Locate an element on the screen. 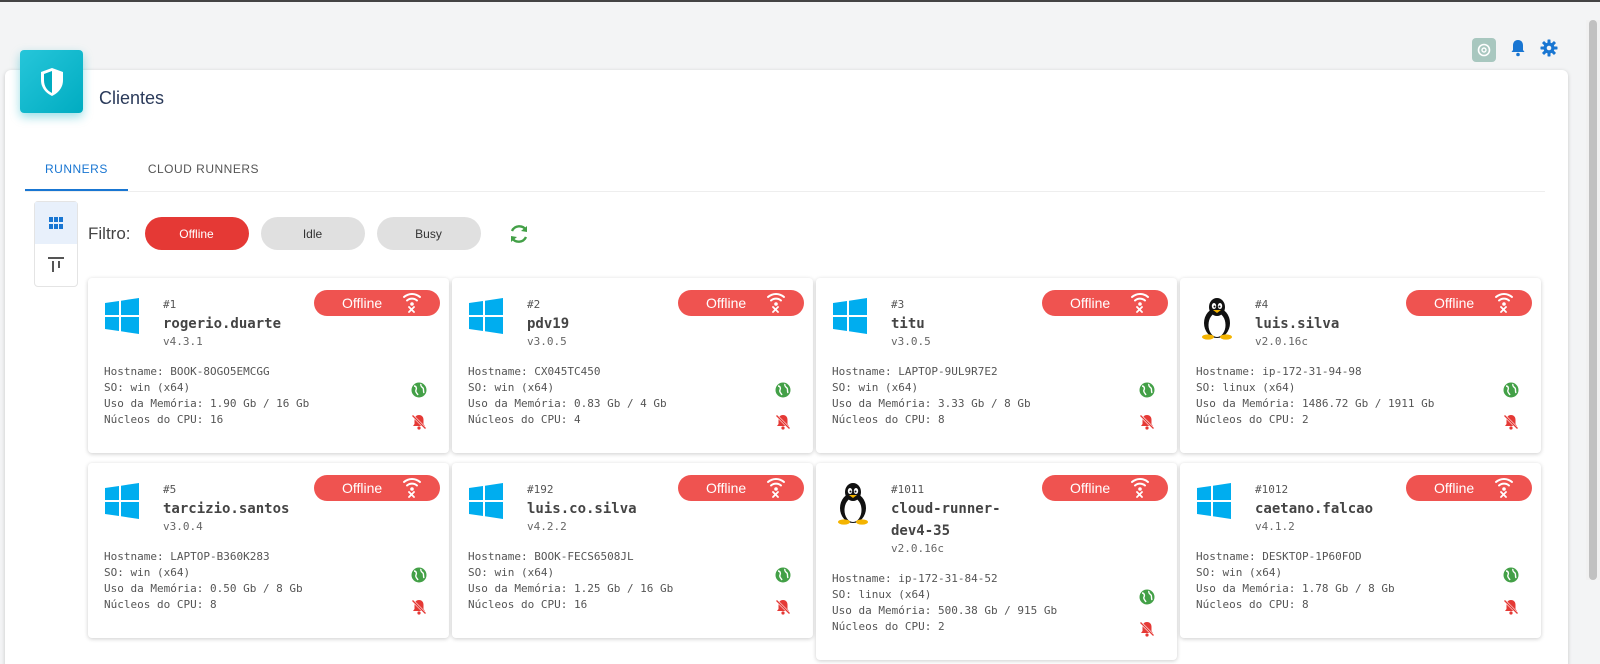 The height and width of the screenshot is (664, 1600). runner-name: rogerio.duarte is located at coordinates (222, 324).